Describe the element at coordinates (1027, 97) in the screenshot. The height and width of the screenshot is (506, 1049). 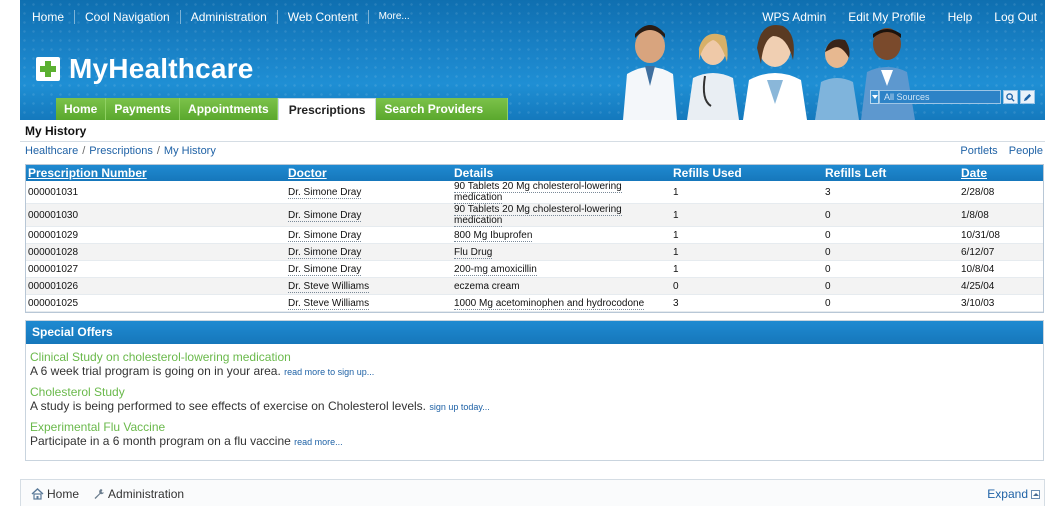
I see `edit-button` at that location.